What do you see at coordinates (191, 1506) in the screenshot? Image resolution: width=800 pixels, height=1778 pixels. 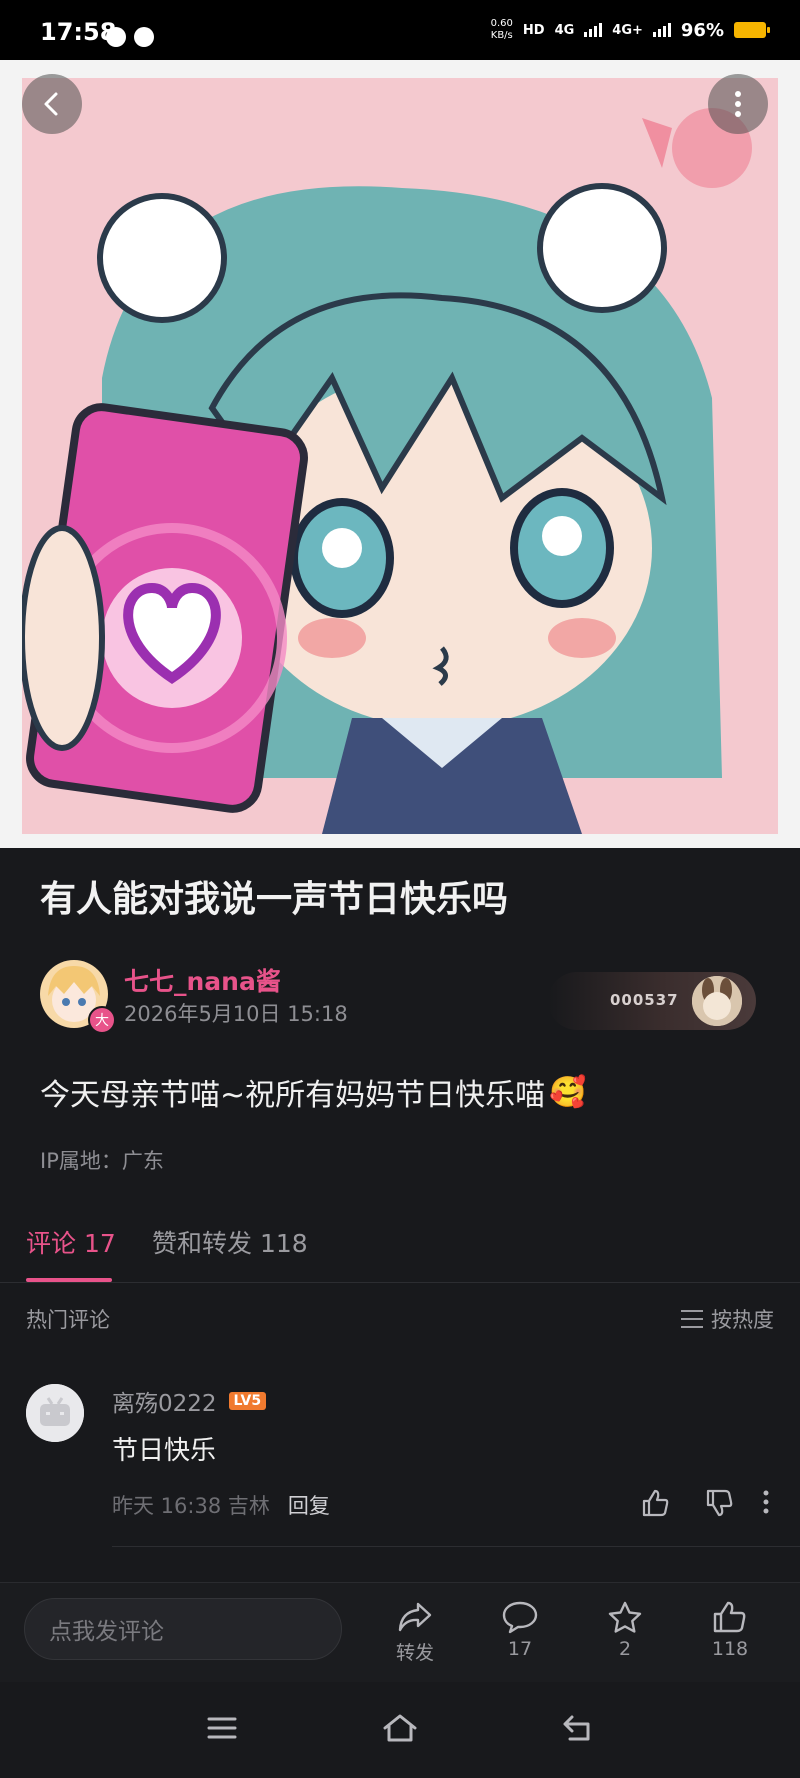 I see `comment-time-location: 昨天 16:38 吉林` at bounding box center [191, 1506].